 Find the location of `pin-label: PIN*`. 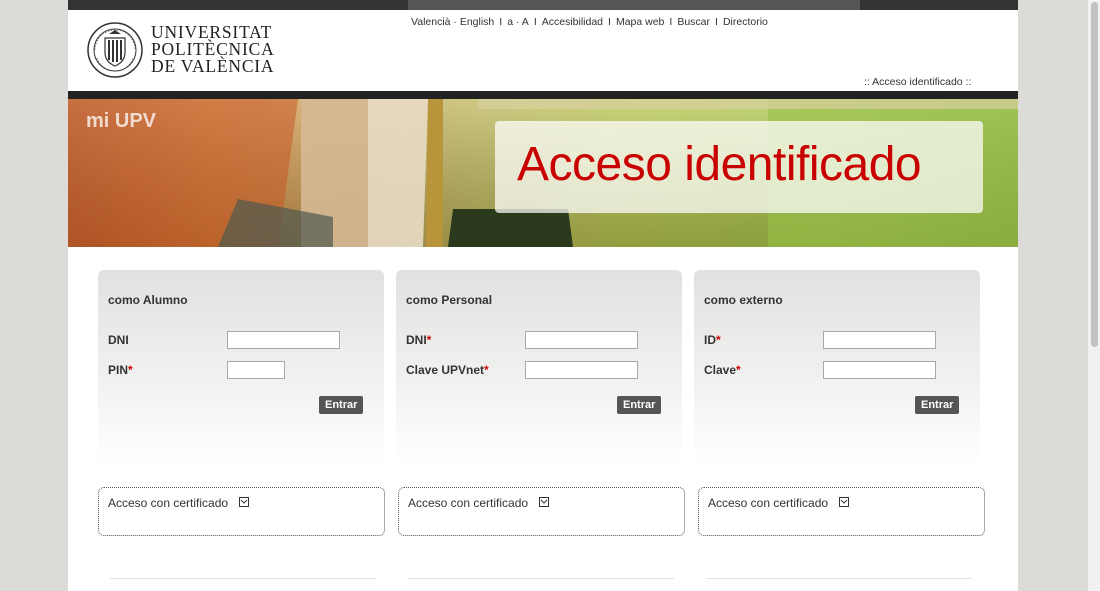

pin-label: PIN* is located at coordinates (120, 370).